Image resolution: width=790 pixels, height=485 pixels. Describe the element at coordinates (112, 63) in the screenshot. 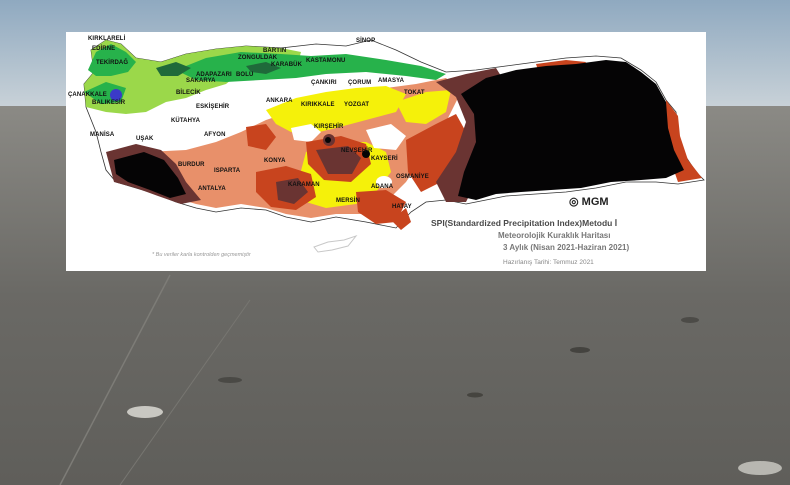

I see `city-label: TEKİRDAĞ` at that location.